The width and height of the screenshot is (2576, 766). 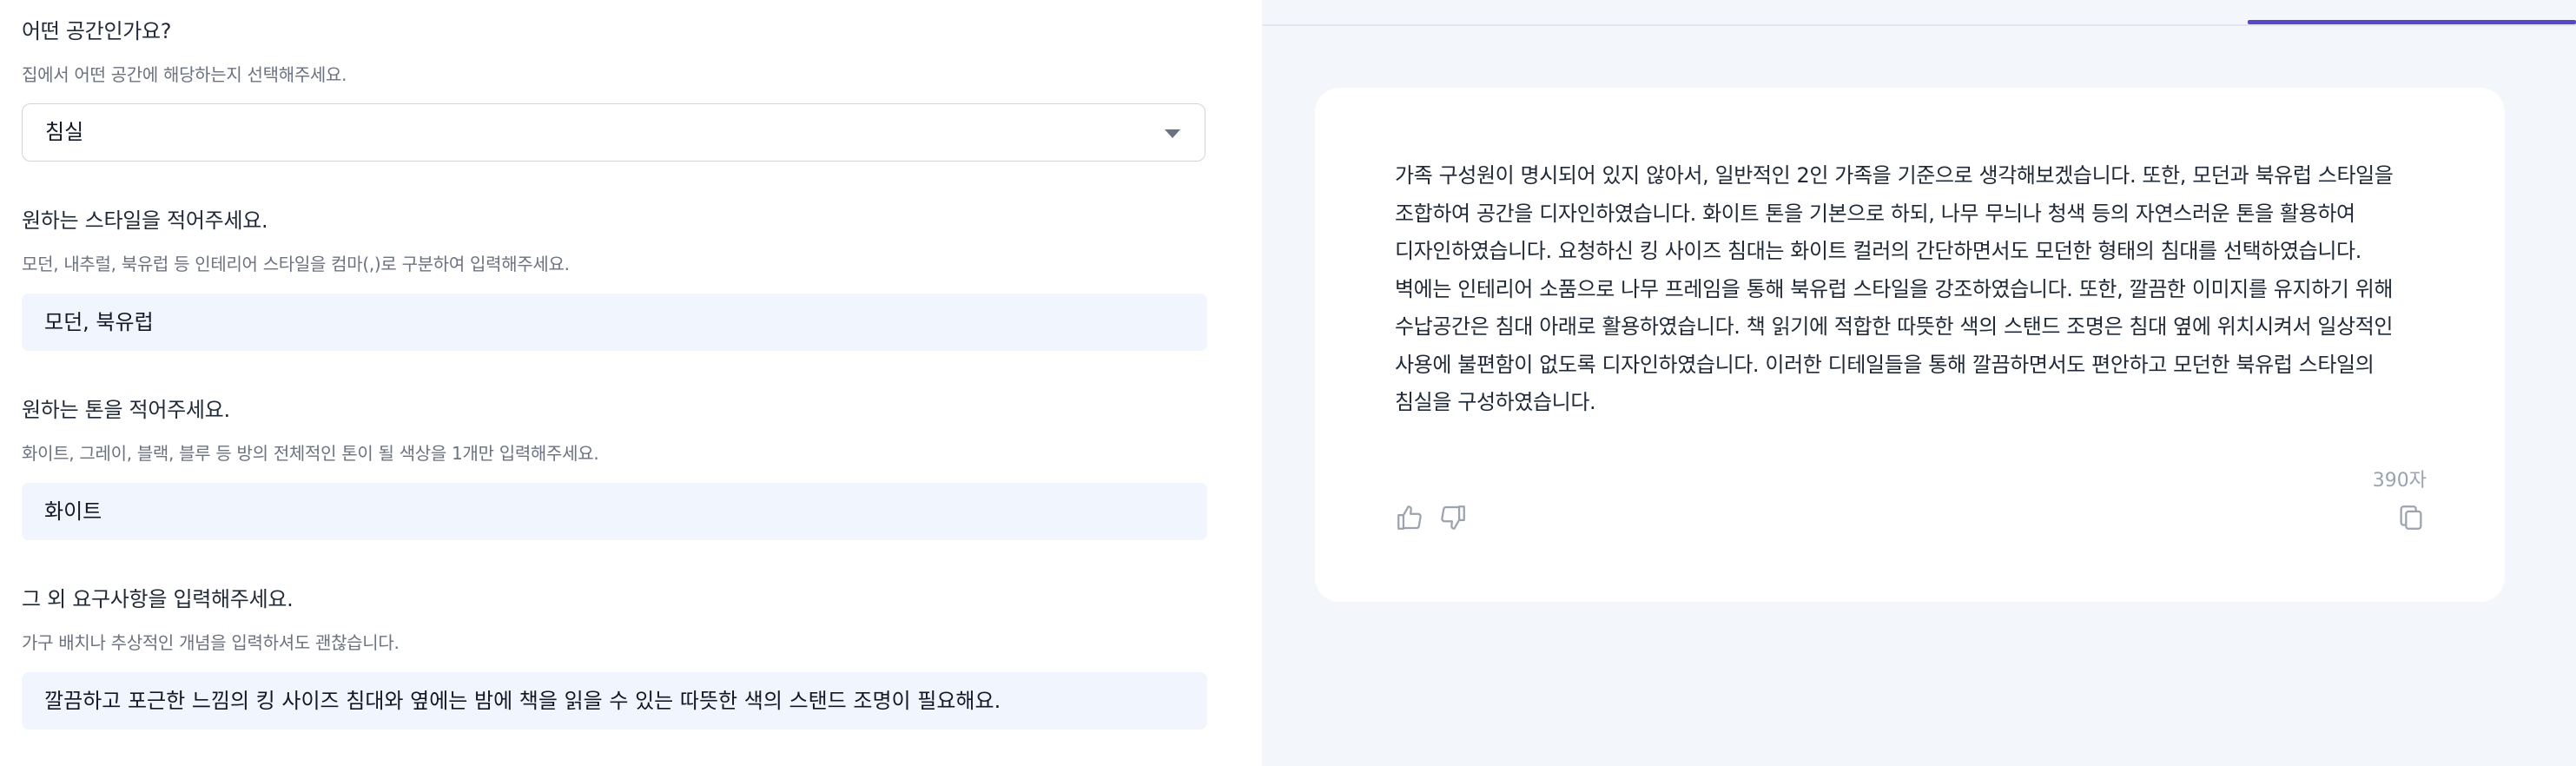 What do you see at coordinates (184, 74) in the screenshot?
I see `space-question-desc: 집에서 어떤 공간에 해당하는지 선택해주세요.` at bounding box center [184, 74].